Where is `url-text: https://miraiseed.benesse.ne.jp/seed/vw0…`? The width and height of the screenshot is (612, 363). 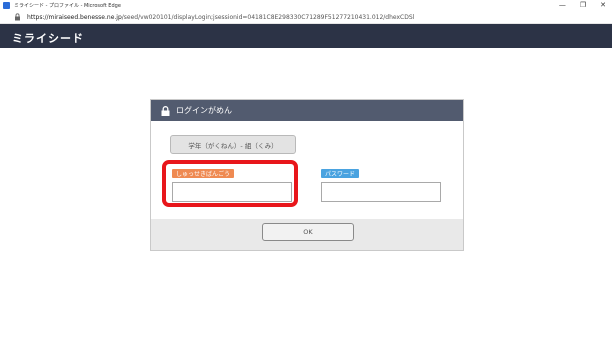
url-text: https://miraiseed.benesse.ne.jp/seed/vw0… is located at coordinates (220, 17).